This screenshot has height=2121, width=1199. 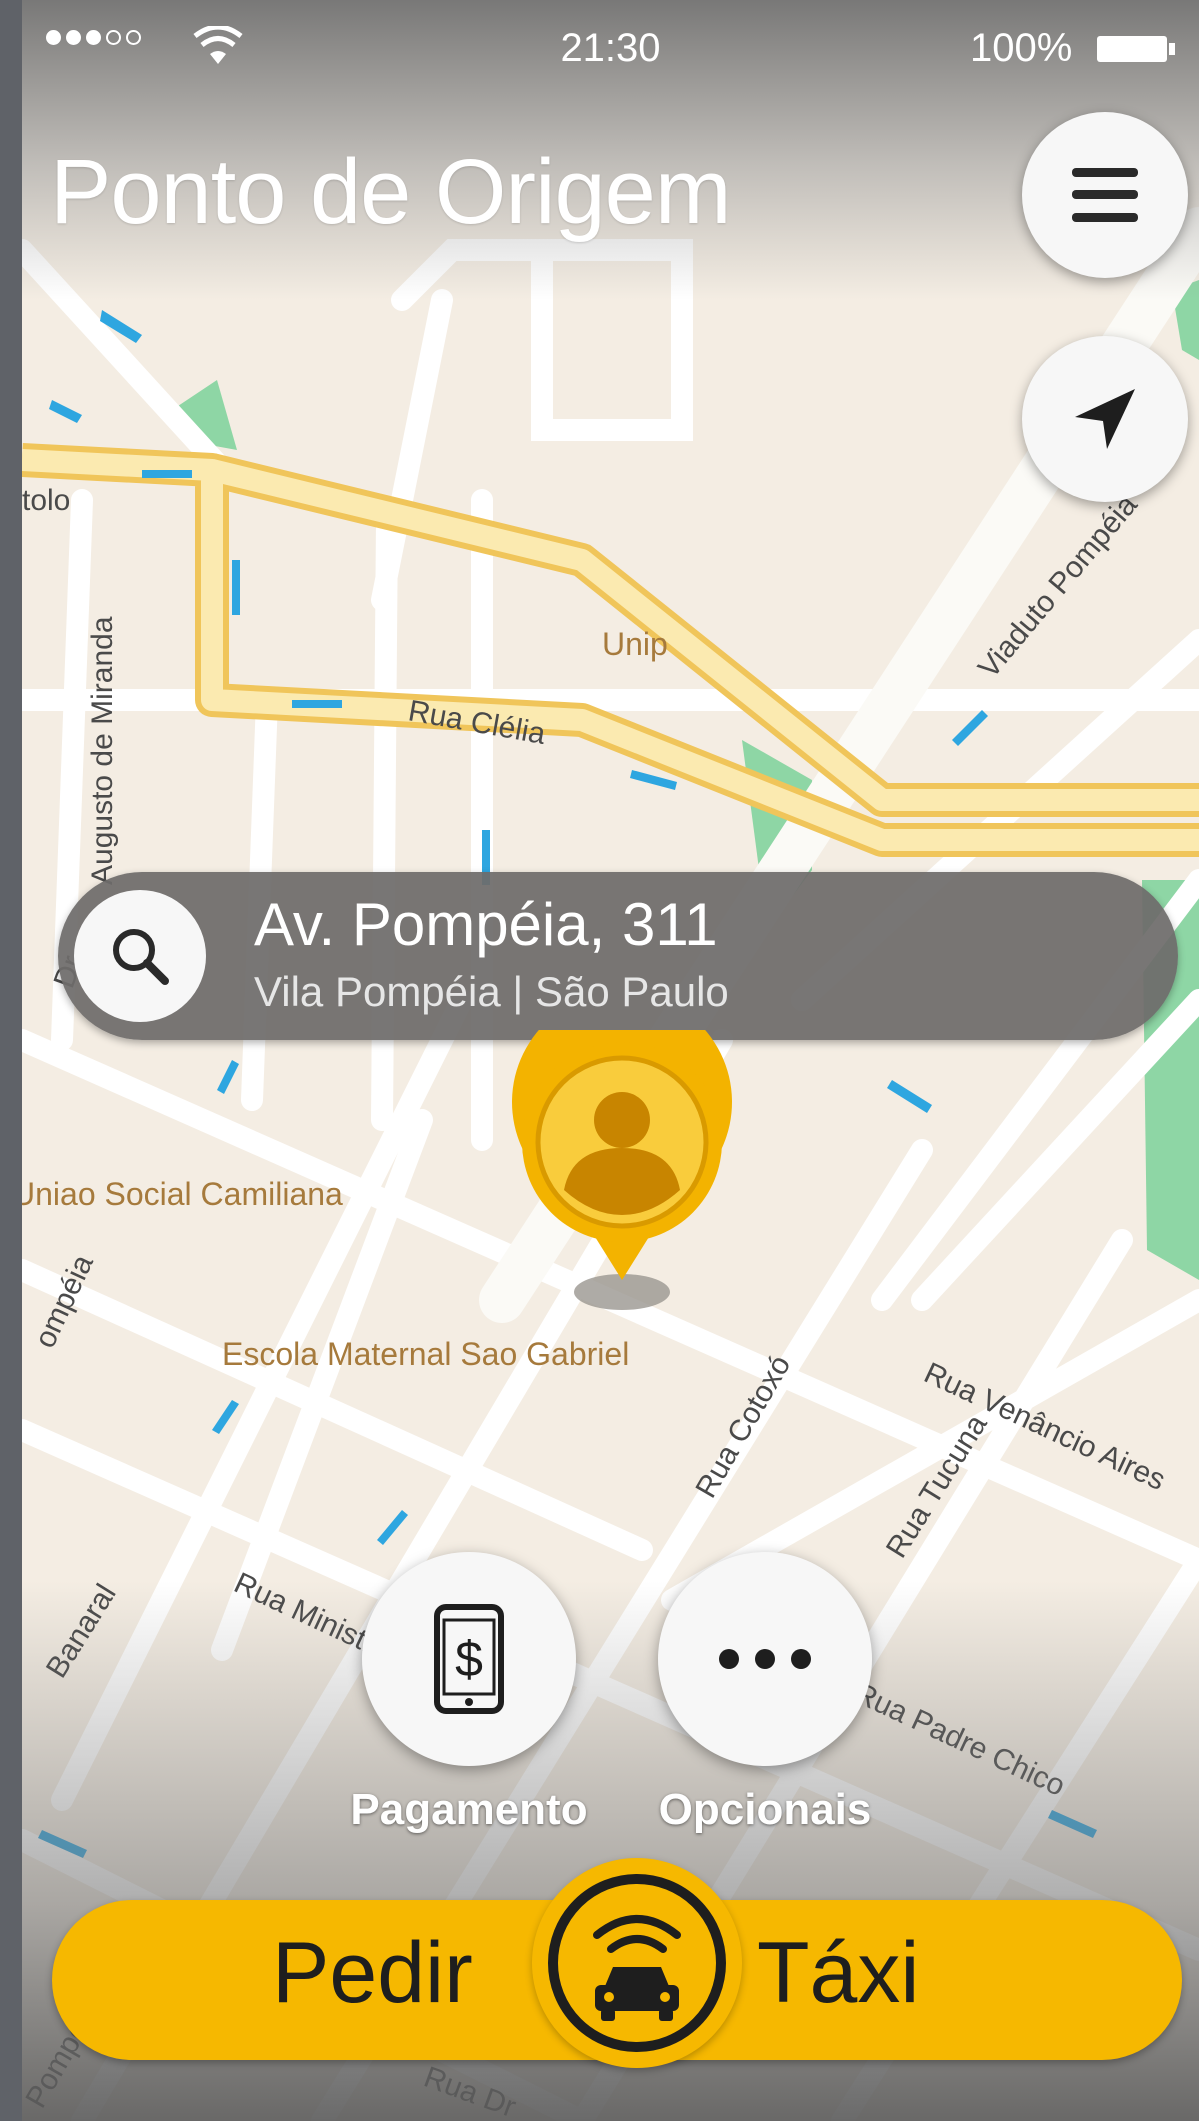 What do you see at coordinates (1132, 49) in the screenshot?
I see `battery-icon` at bounding box center [1132, 49].